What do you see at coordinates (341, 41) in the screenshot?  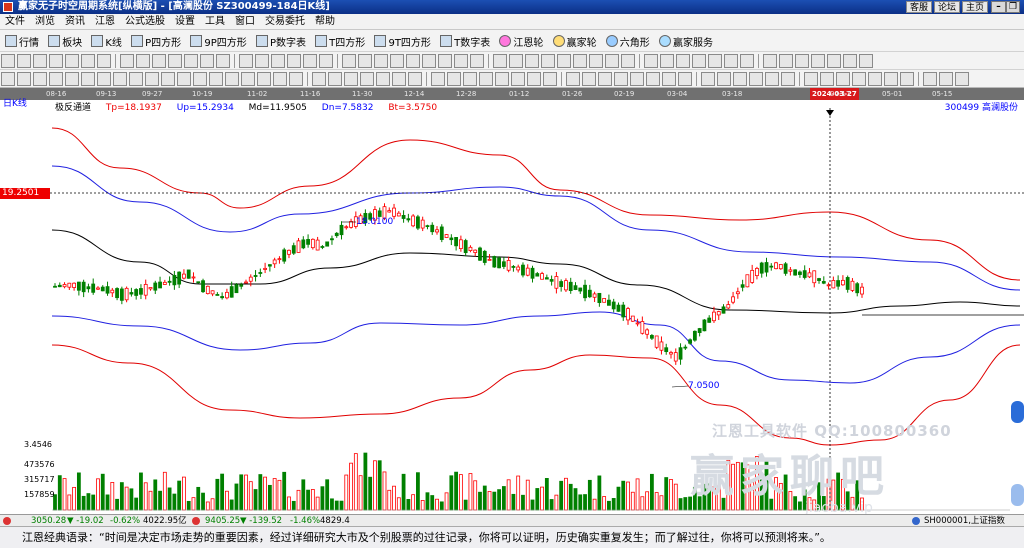 I see `t-square-button: T四方形` at bounding box center [341, 41].